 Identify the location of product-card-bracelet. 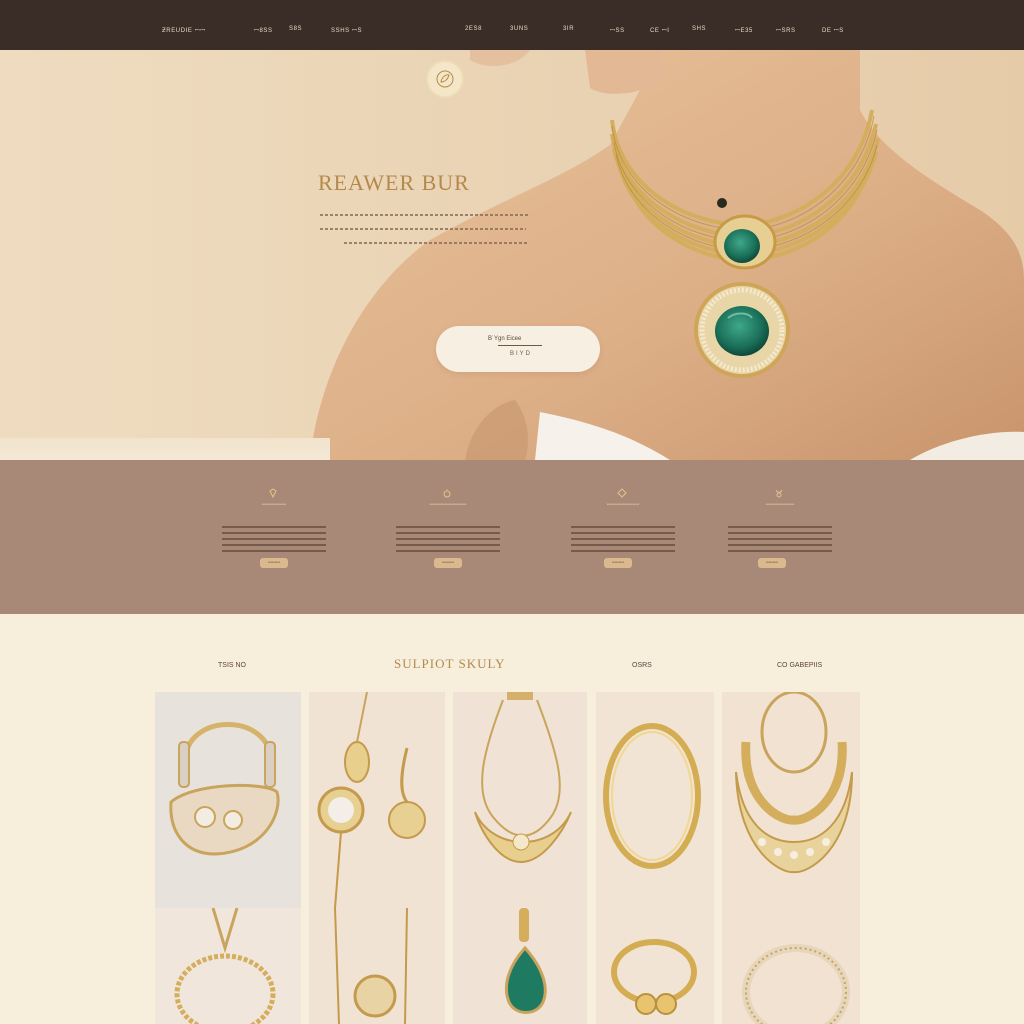
(228, 800).